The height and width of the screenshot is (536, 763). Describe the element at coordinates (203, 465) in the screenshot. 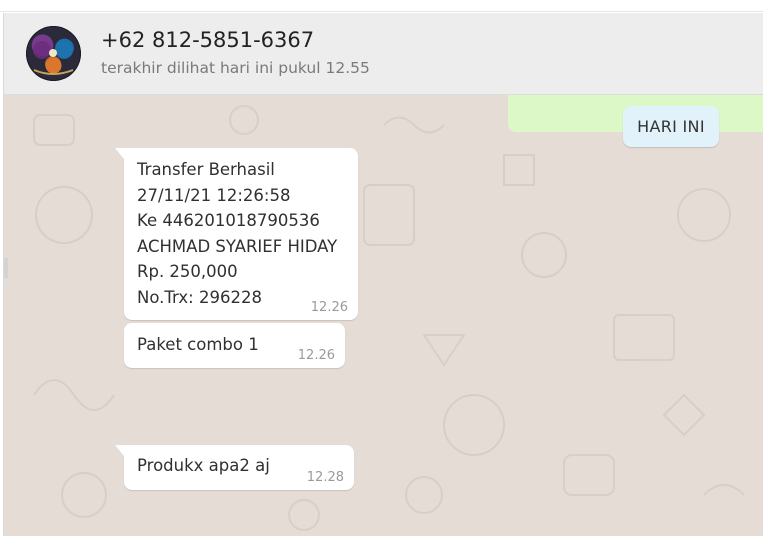

I see `message-text: Produkx apa2 aj` at that location.